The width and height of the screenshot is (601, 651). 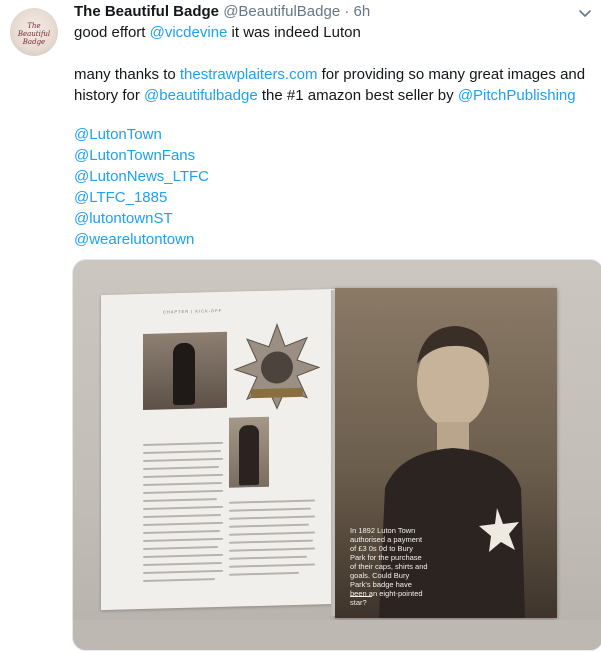 I want to click on avatar-logo: The Beautiful Badge, so click(x=34, y=34).